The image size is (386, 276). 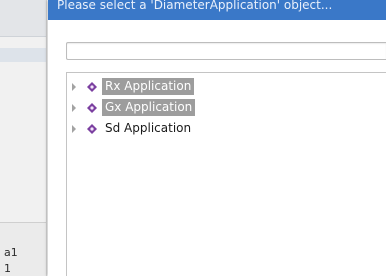 I want to click on background-row-label: 1, so click(x=7, y=268).